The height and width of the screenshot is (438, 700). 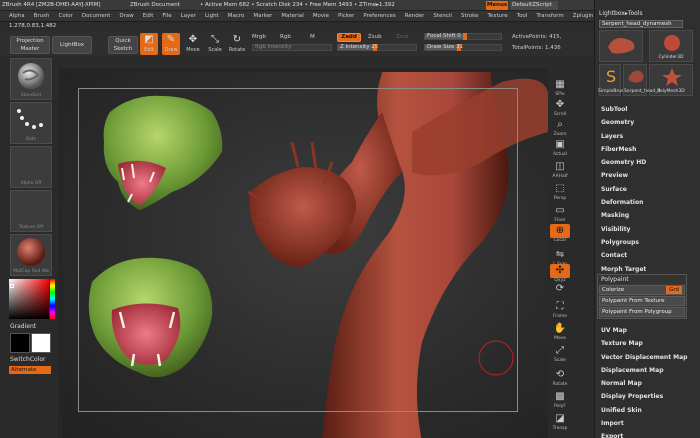 What do you see at coordinates (17, 16) in the screenshot?
I see `menu-alpha: Alpha` at bounding box center [17, 16].